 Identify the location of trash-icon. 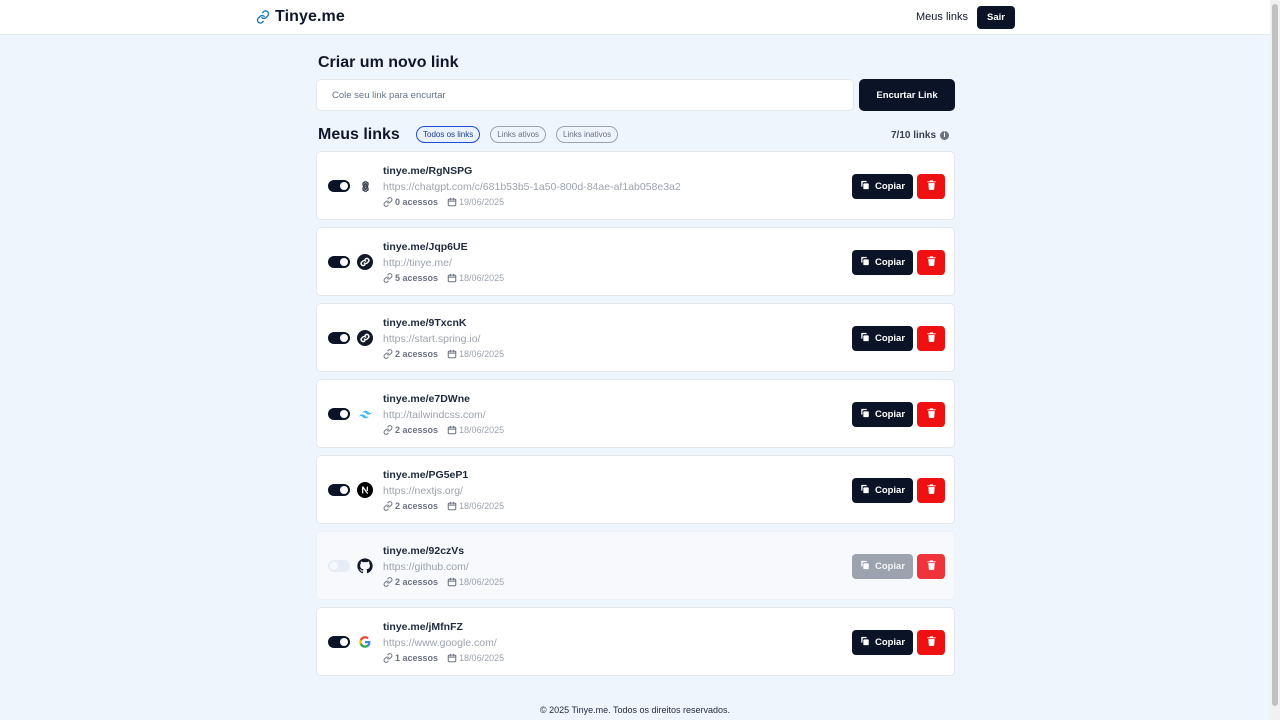
(931, 414).